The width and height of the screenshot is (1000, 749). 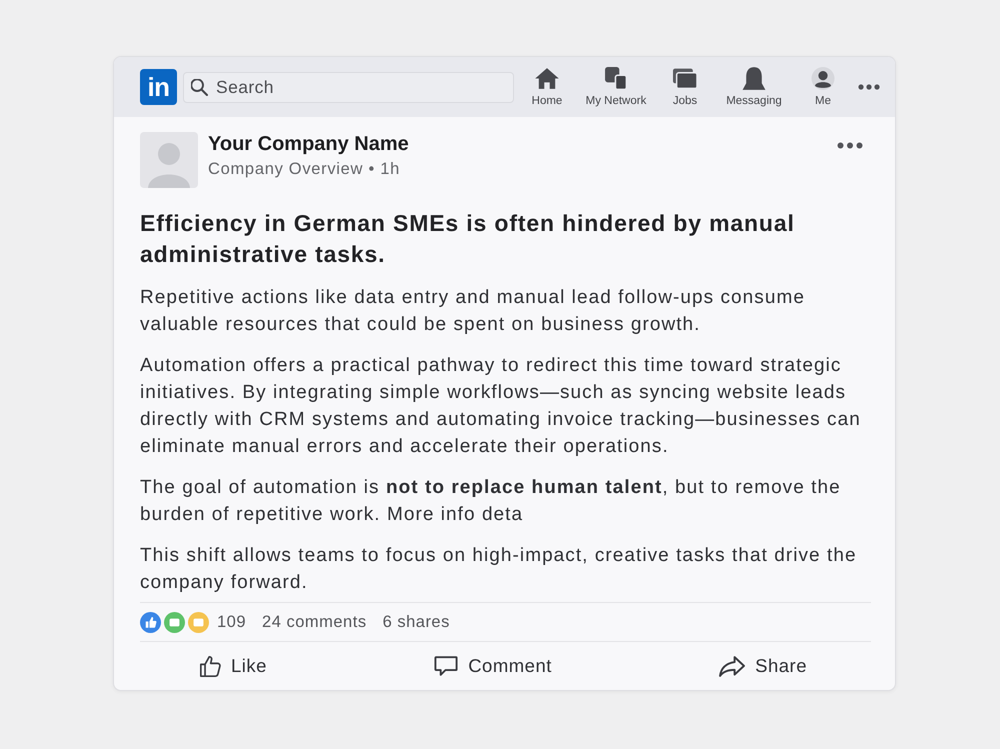 What do you see at coordinates (304, 169) in the screenshot?
I see `post-meta: Company Overview • 1h` at bounding box center [304, 169].